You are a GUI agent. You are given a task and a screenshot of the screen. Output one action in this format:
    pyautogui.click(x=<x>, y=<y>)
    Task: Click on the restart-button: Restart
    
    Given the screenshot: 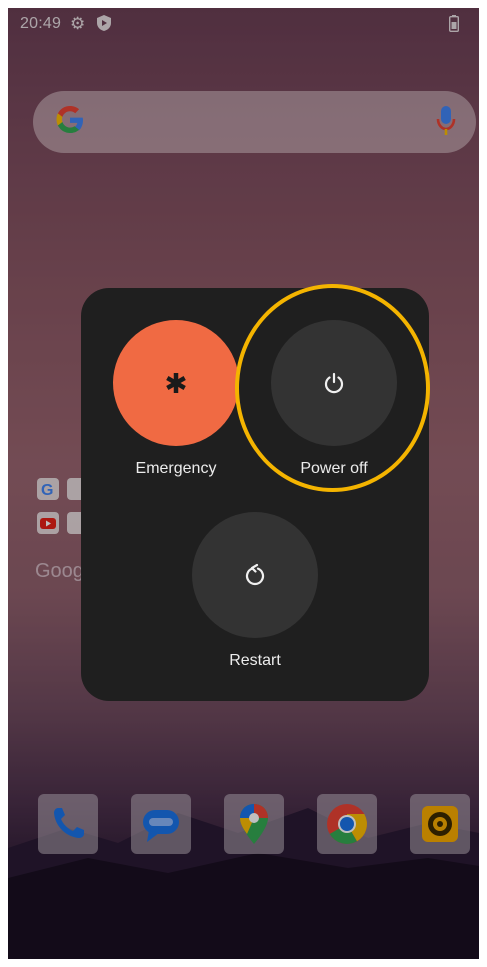 What is the action you would take?
    pyautogui.click(x=255, y=599)
    